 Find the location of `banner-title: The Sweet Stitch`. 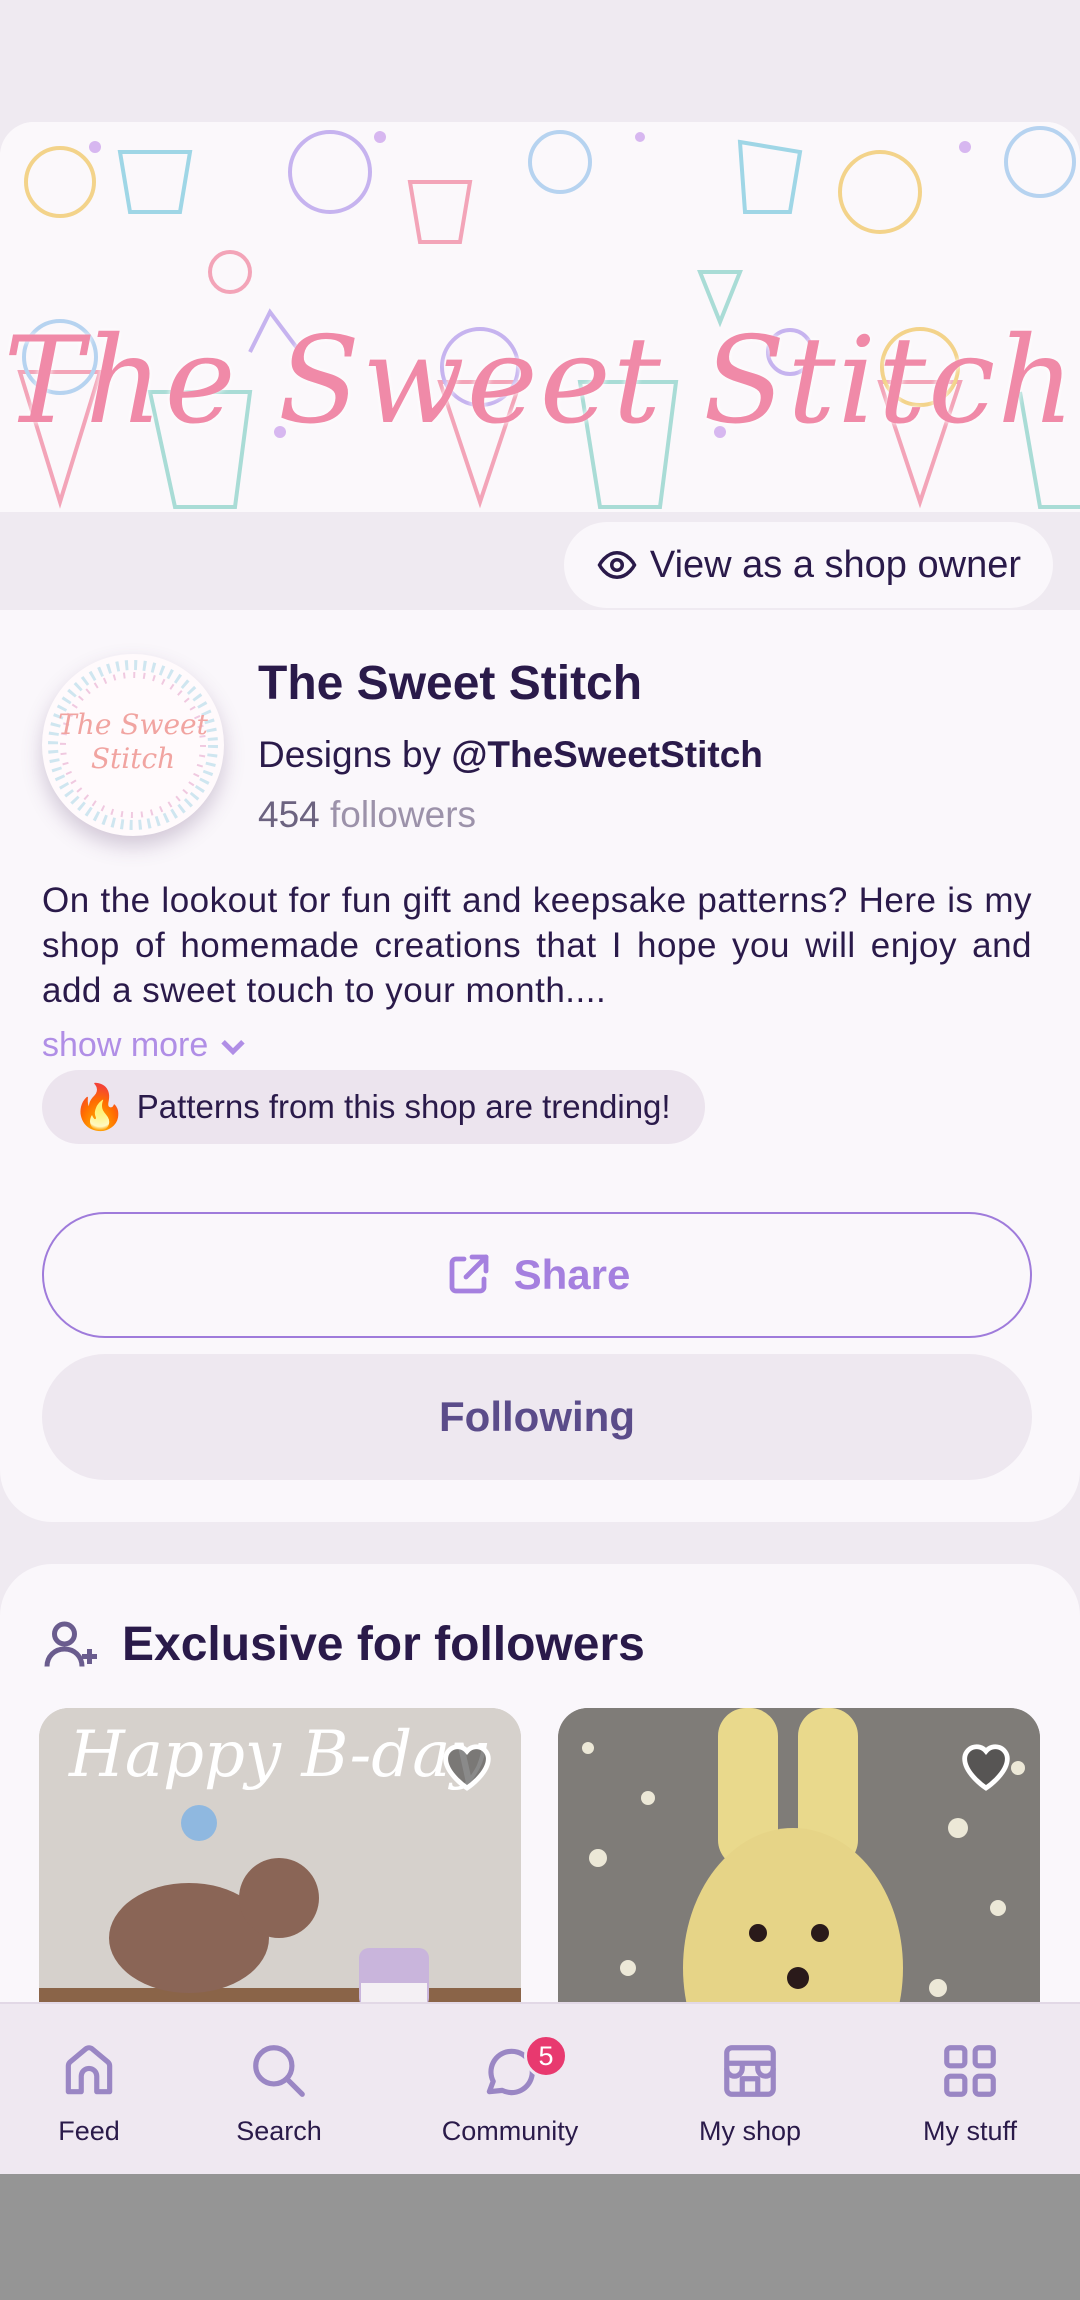

banner-title: The Sweet Stitch is located at coordinates (540, 381).